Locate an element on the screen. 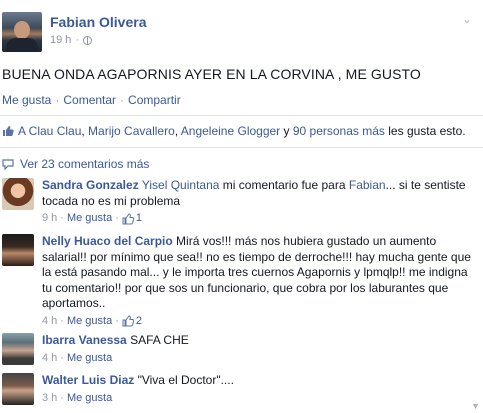 This screenshot has height=413, width=483. post-author: Fabian Olivera is located at coordinates (98, 22).